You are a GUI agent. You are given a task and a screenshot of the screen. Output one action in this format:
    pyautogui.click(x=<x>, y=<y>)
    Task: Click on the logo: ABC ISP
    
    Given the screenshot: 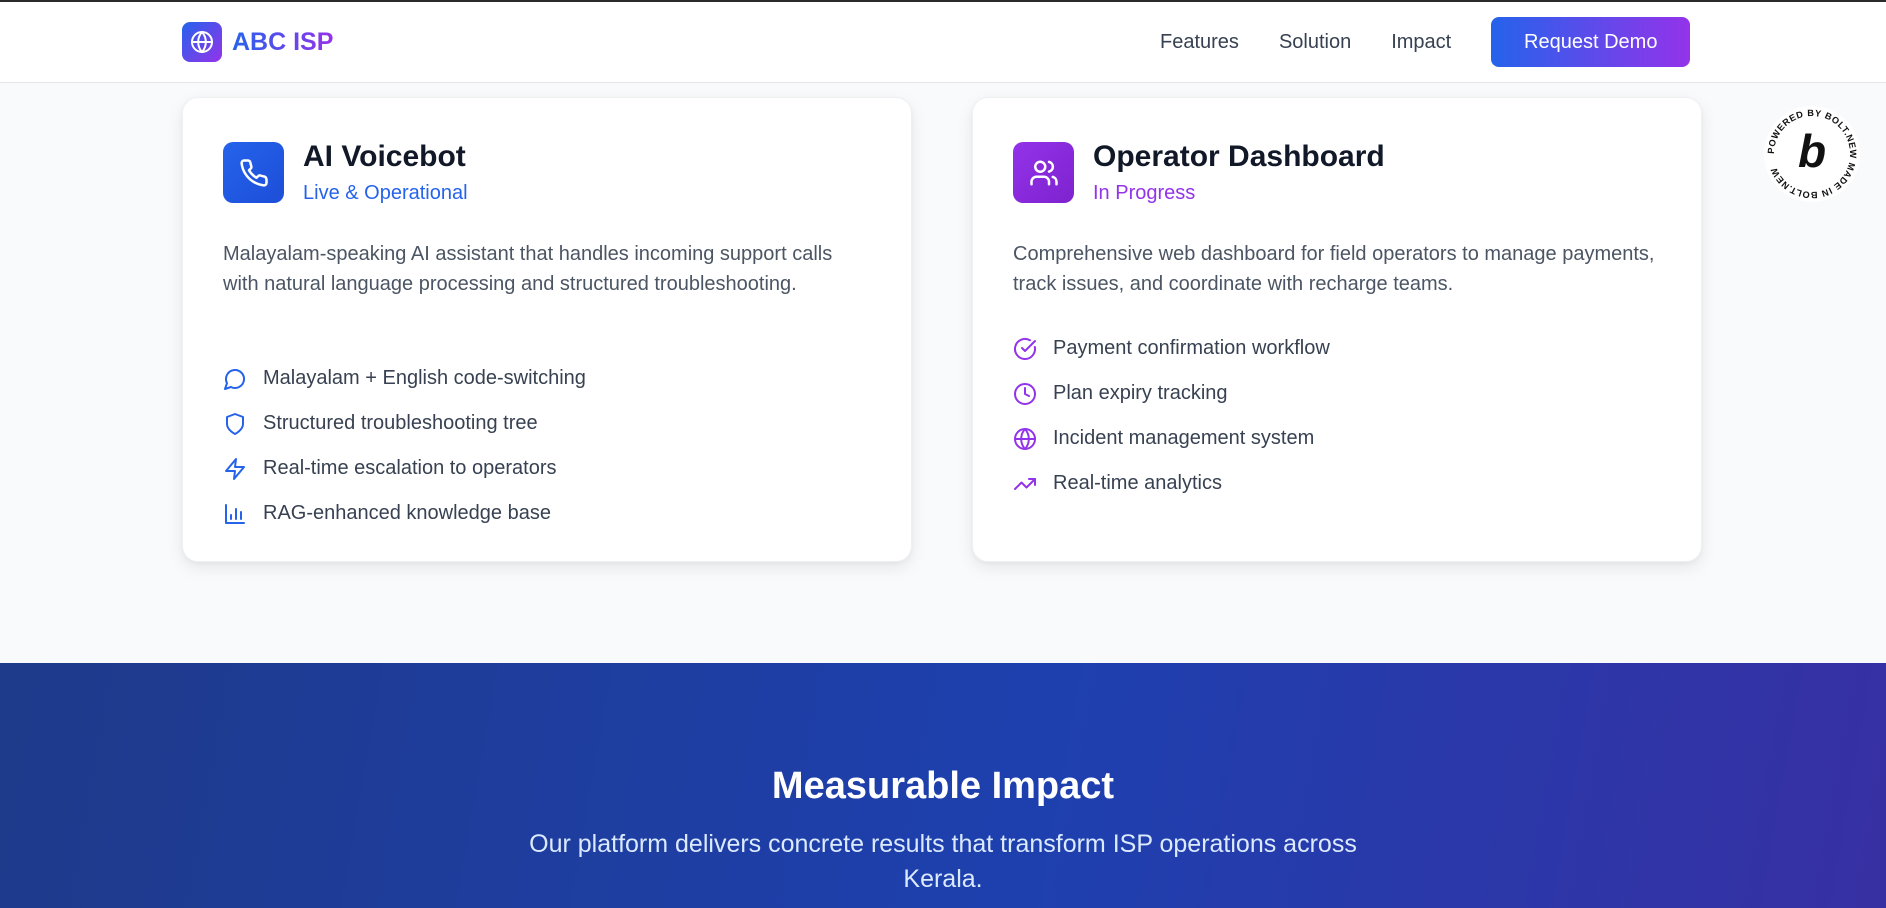 What is the action you would take?
    pyautogui.click(x=257, y=42)
    